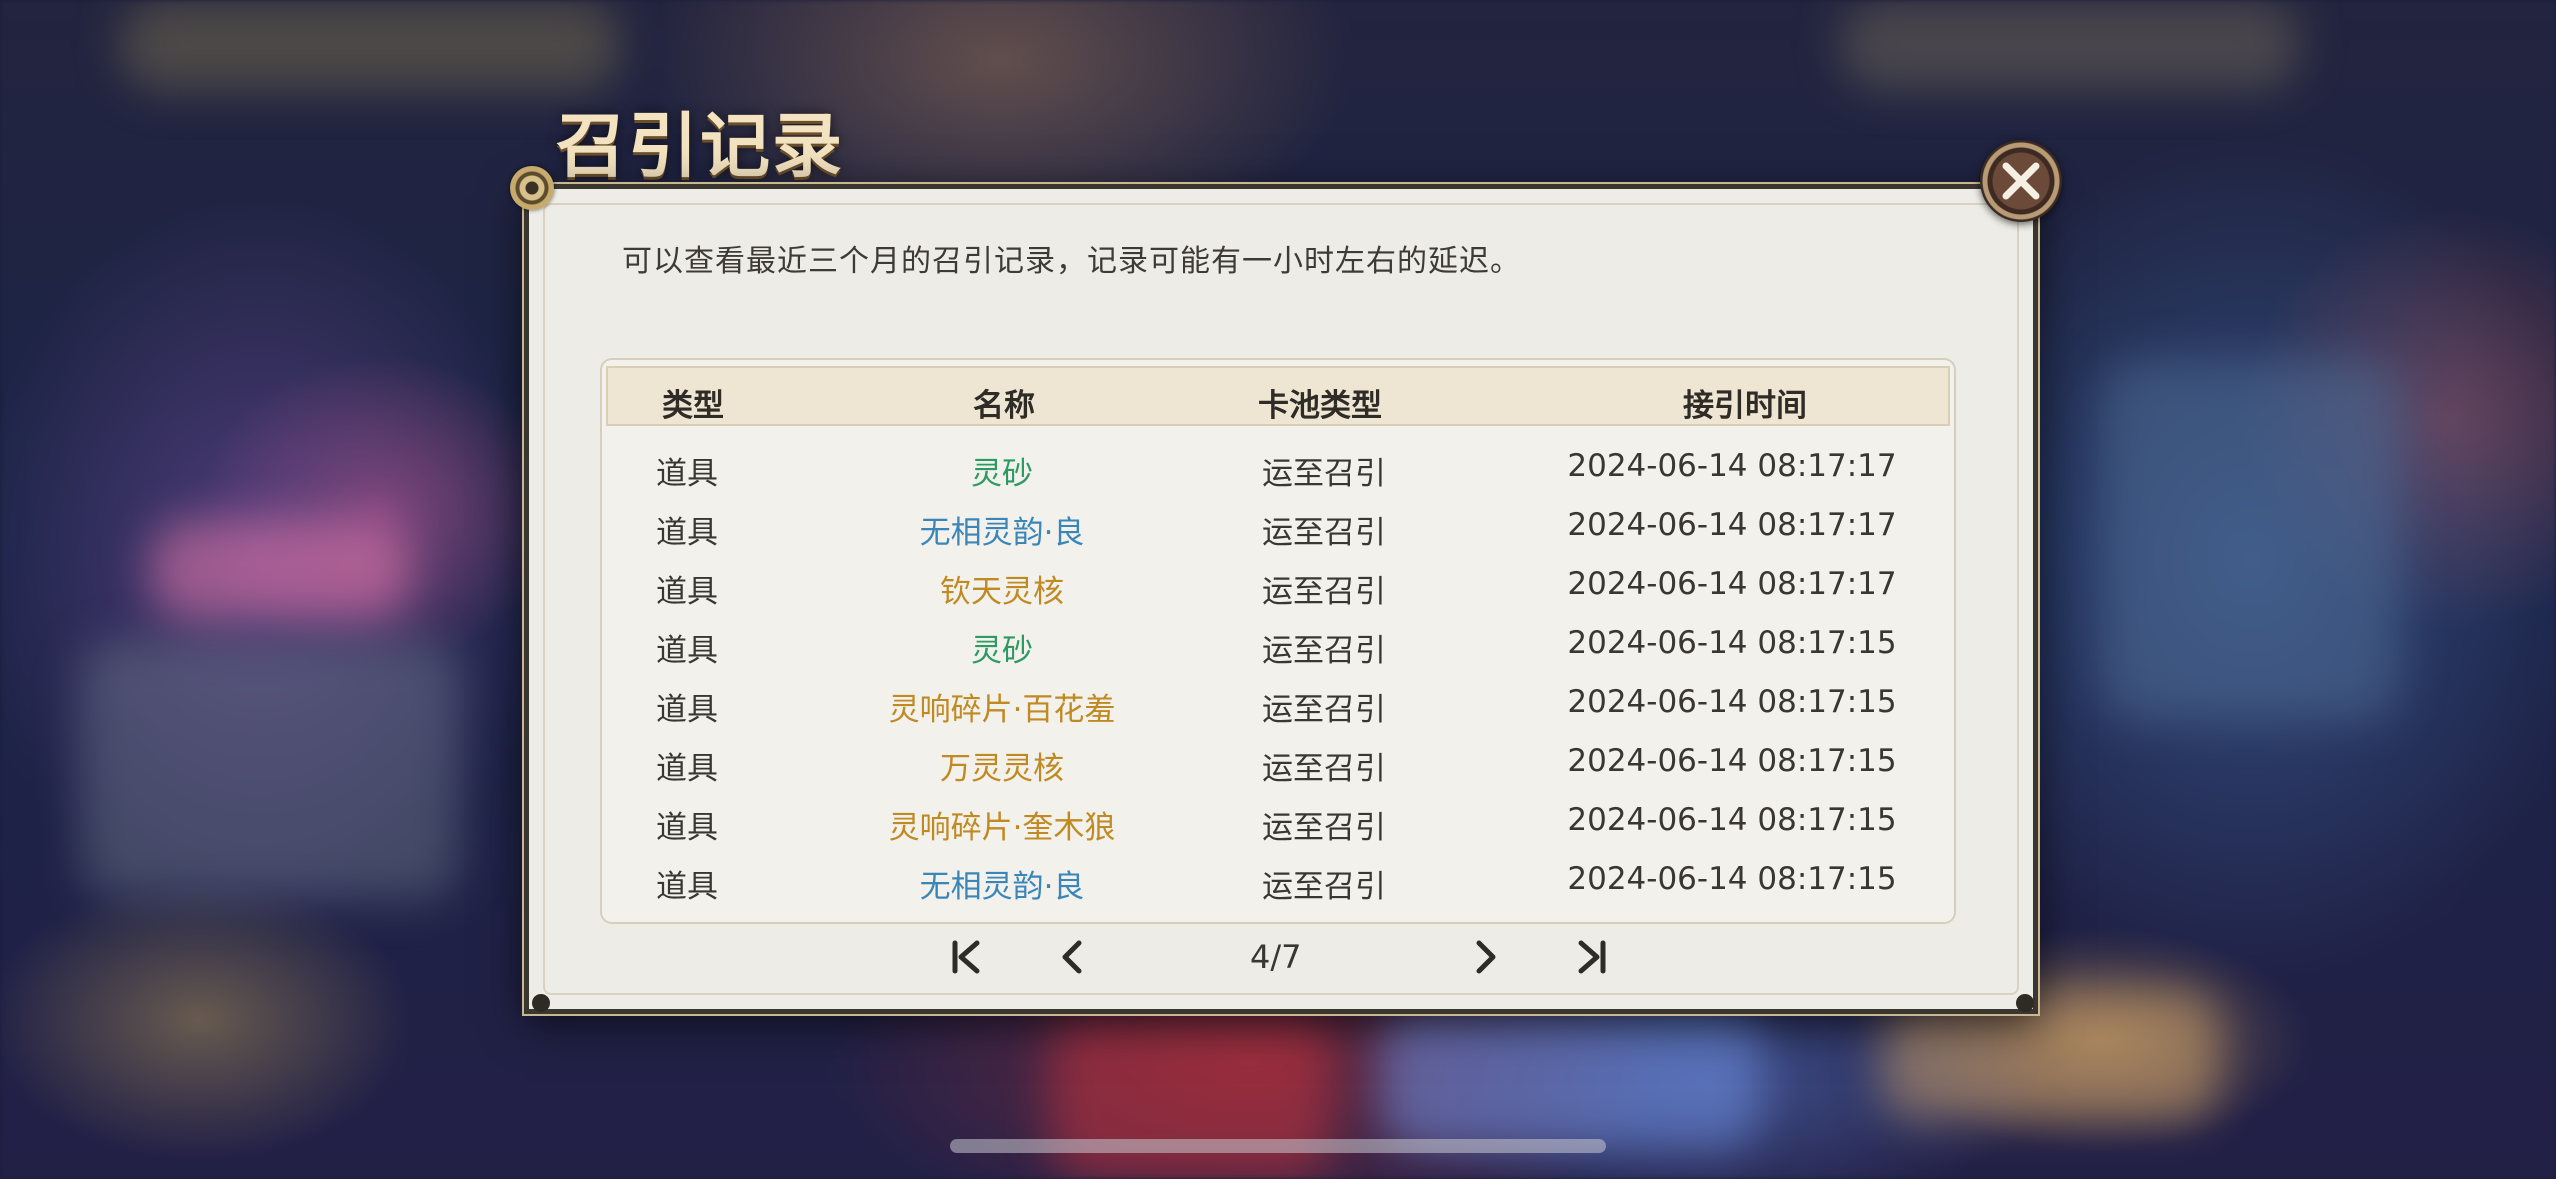  I want to click on table-row: 道具 万灵灵核 运至召引 2024-06-14 08:17:15, so click(1278, 762).